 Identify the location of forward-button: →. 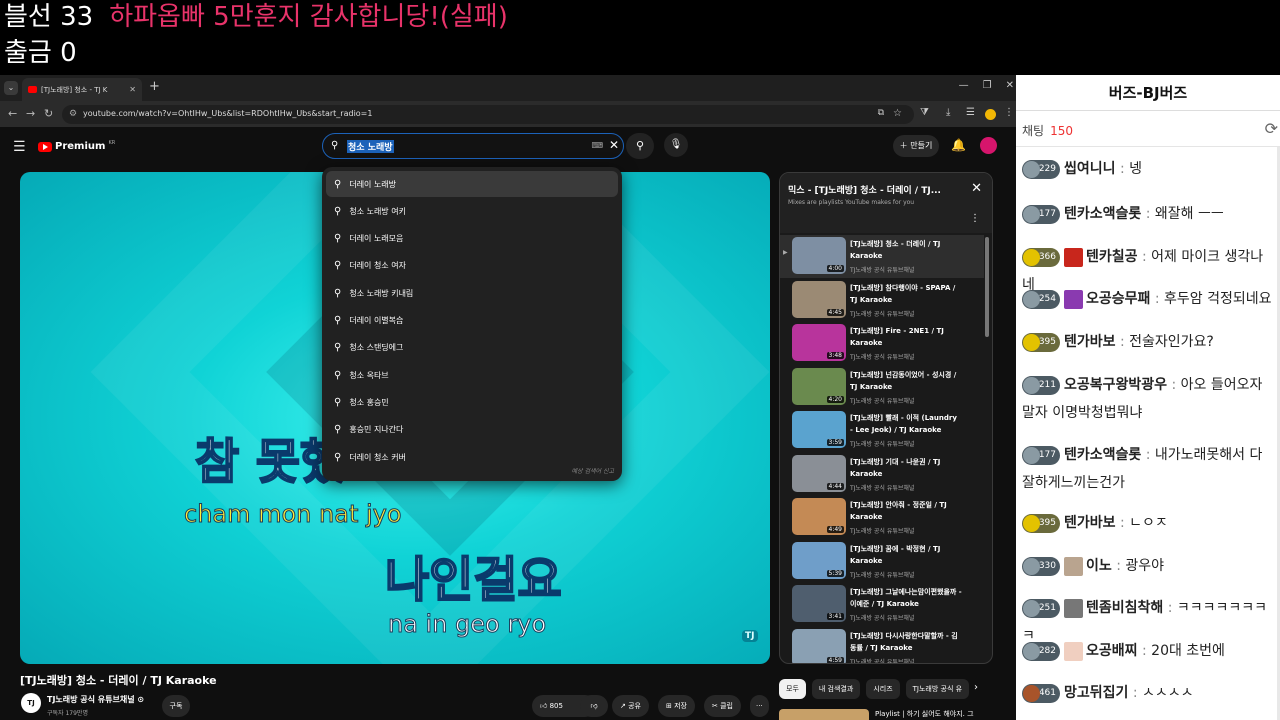
(30, 114).